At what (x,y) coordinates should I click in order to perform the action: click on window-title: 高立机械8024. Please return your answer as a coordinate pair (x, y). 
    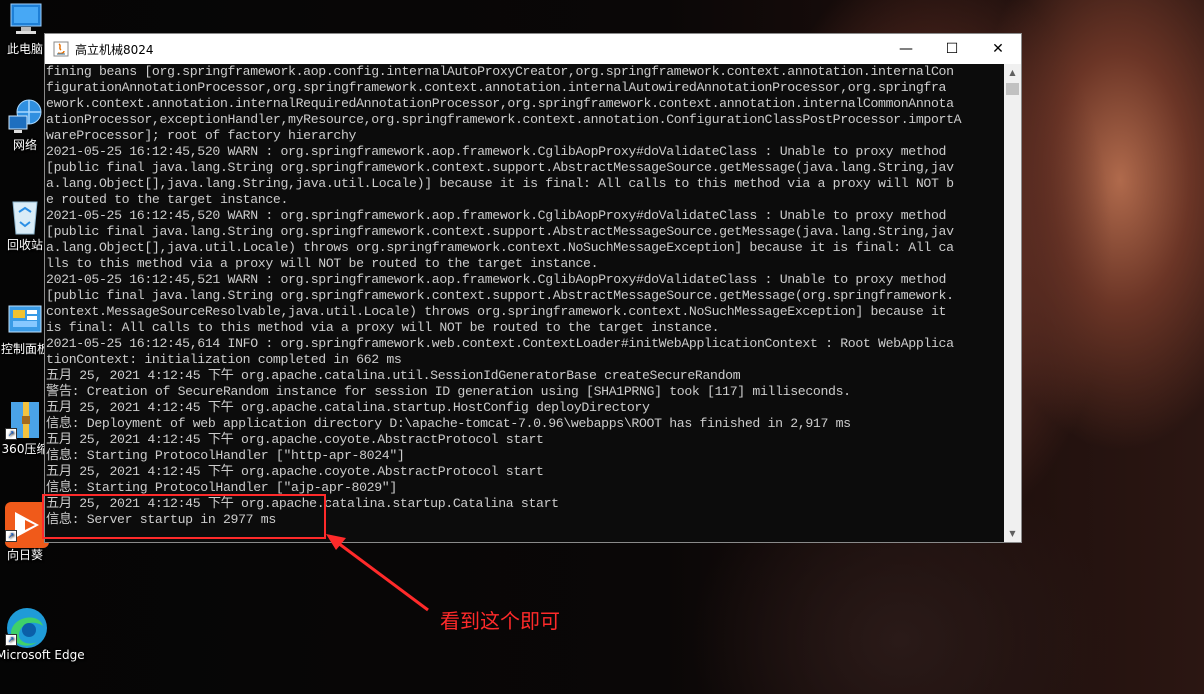
    Looking at the image, I should click on (114, 49).